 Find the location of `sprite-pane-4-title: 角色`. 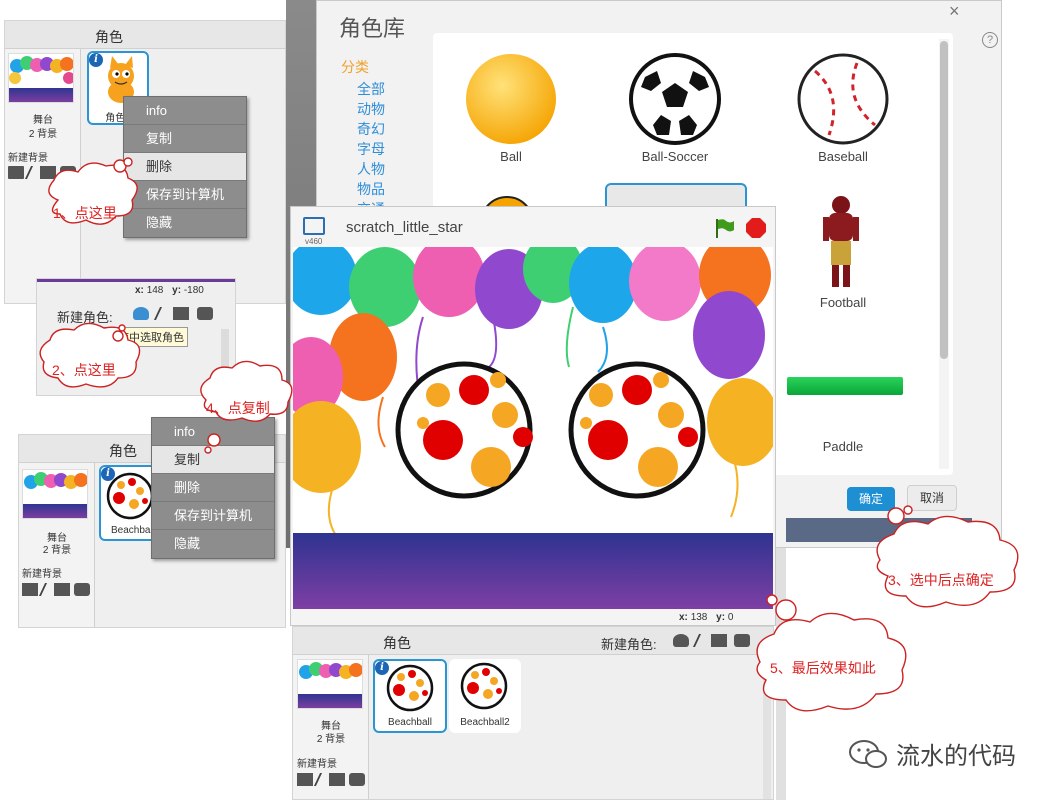

sprite-pane-4-title: 角色 is located at coordinates (397, 643).